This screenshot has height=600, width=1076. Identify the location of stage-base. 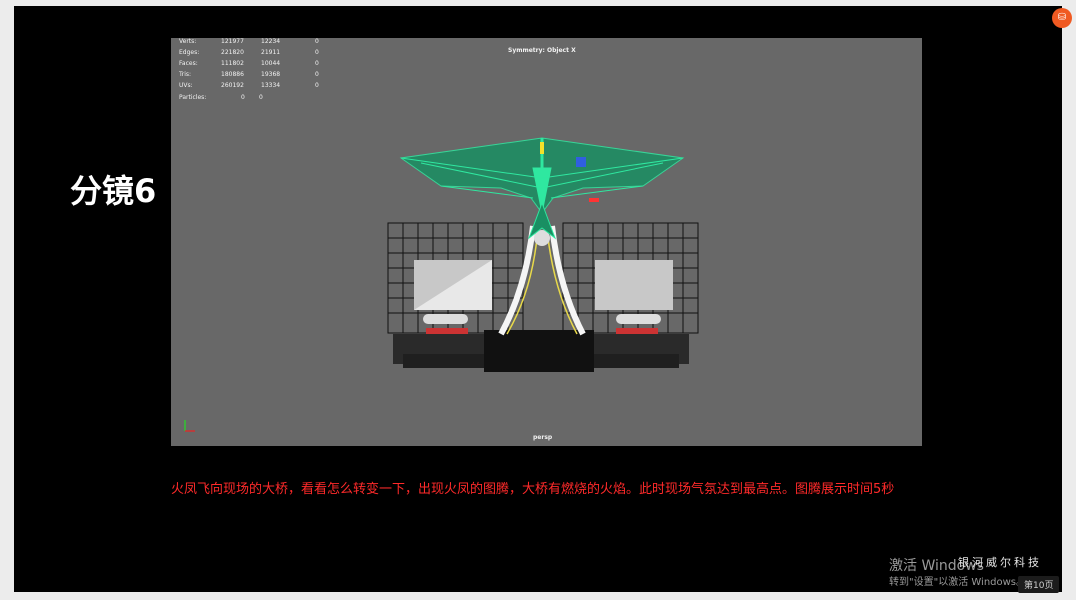
(541, 351).